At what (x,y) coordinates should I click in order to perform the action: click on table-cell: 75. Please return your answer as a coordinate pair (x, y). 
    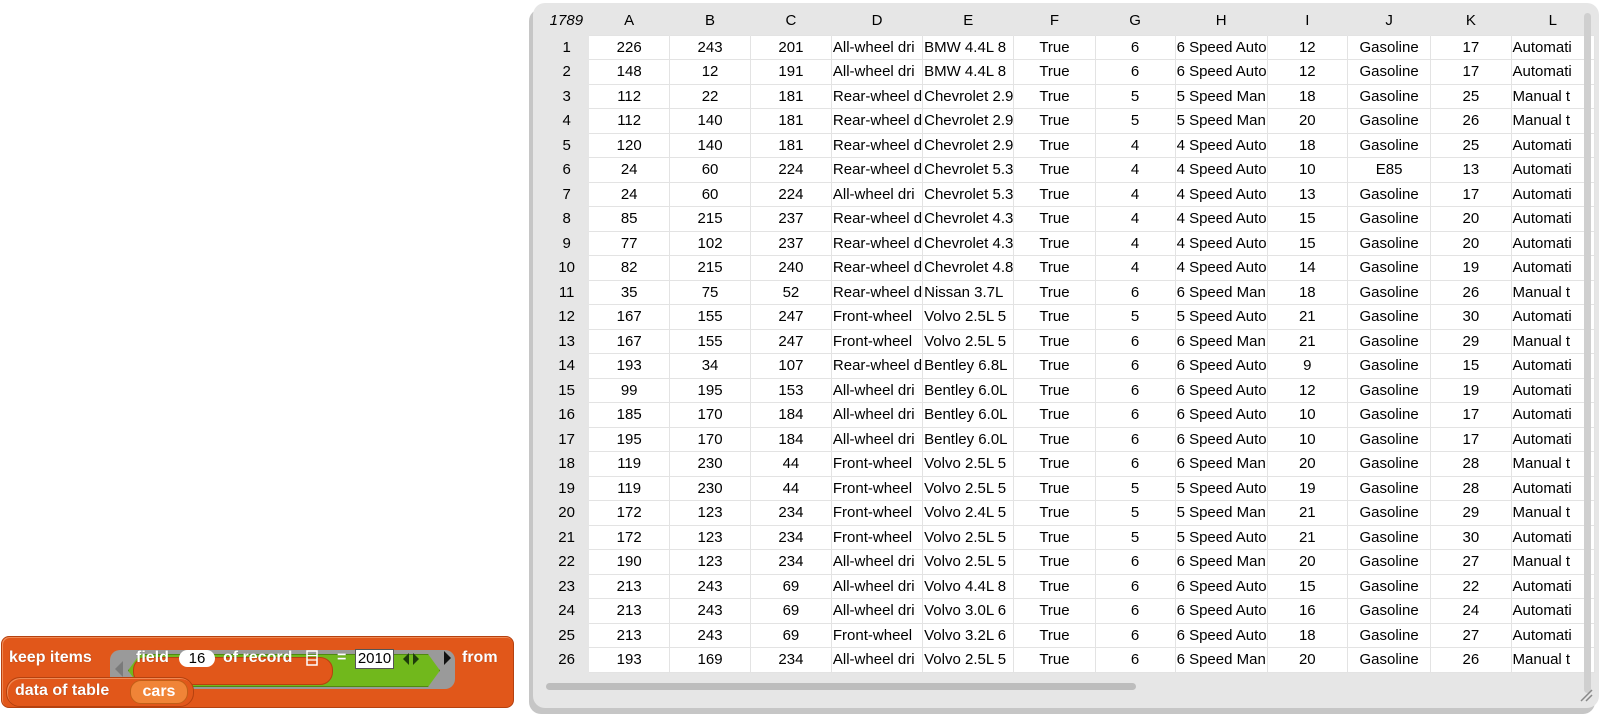
    Looking at the image, I should click on (710, 292).